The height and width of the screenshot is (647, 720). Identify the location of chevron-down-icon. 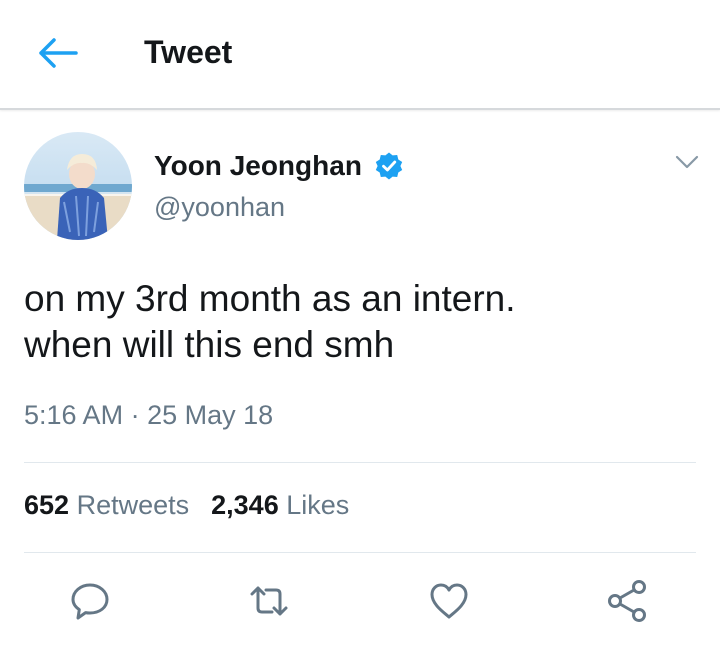
(687, 162).